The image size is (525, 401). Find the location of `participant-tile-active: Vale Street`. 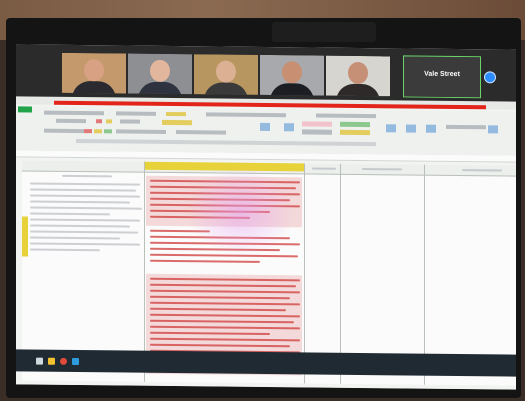

participant-tile-active: Vale Street is located at coordinates (442, 77).